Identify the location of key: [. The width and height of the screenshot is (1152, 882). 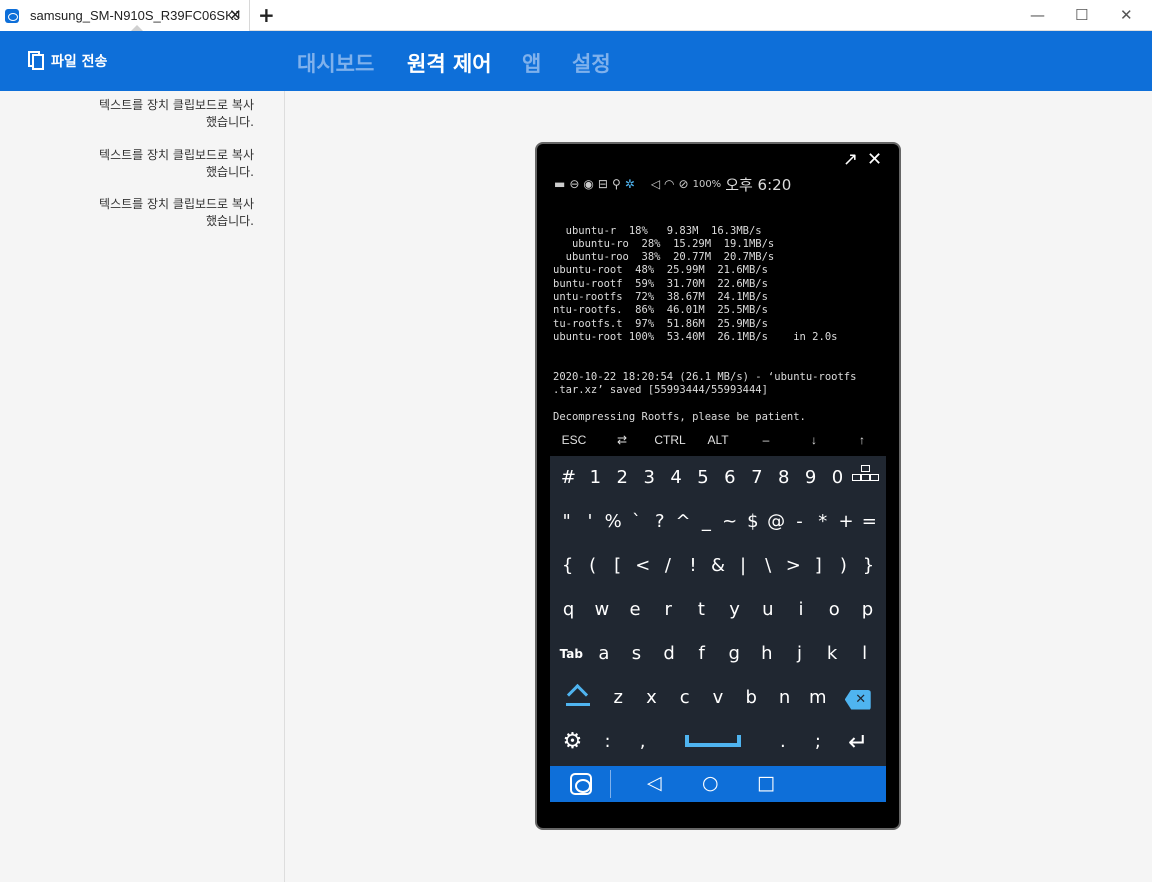
(617, 566).